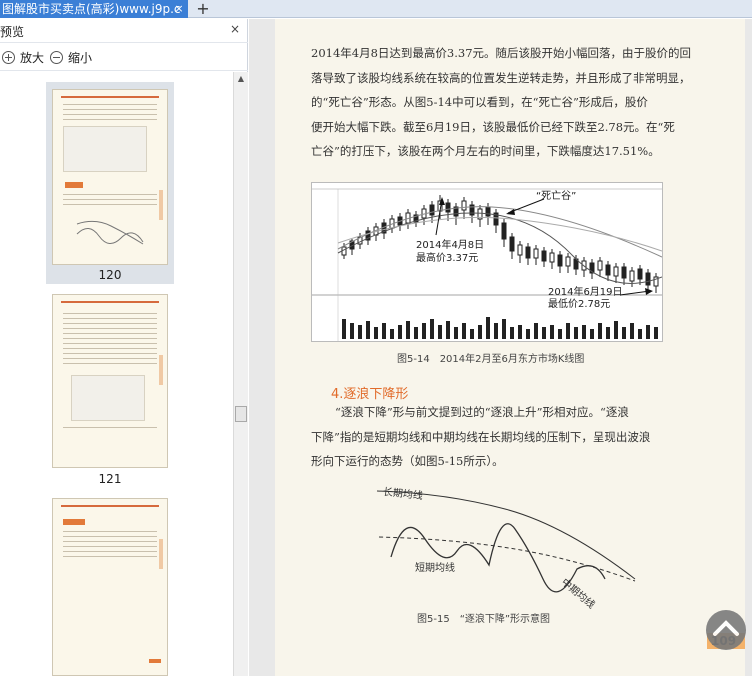  What do you see at coordinates (481, 436) in the screenshot?
I see `text-line: 下降”指的是短期均线和中期均线在长期均线的压制下，呈现出波浪` at bounding box center [481, 436].